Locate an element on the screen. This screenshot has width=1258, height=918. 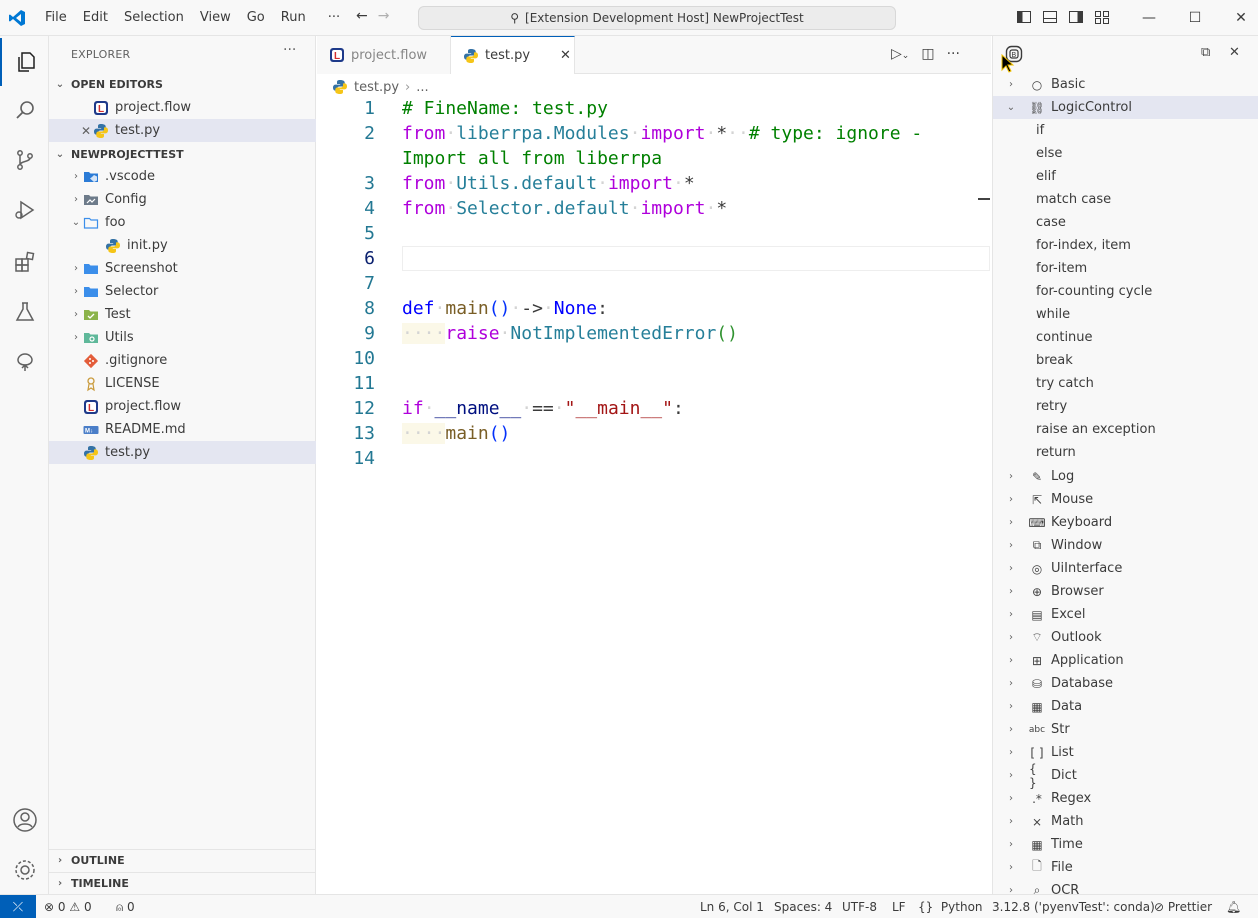
category-math: › ⨯ Math is located at coordinates (1125, 821).